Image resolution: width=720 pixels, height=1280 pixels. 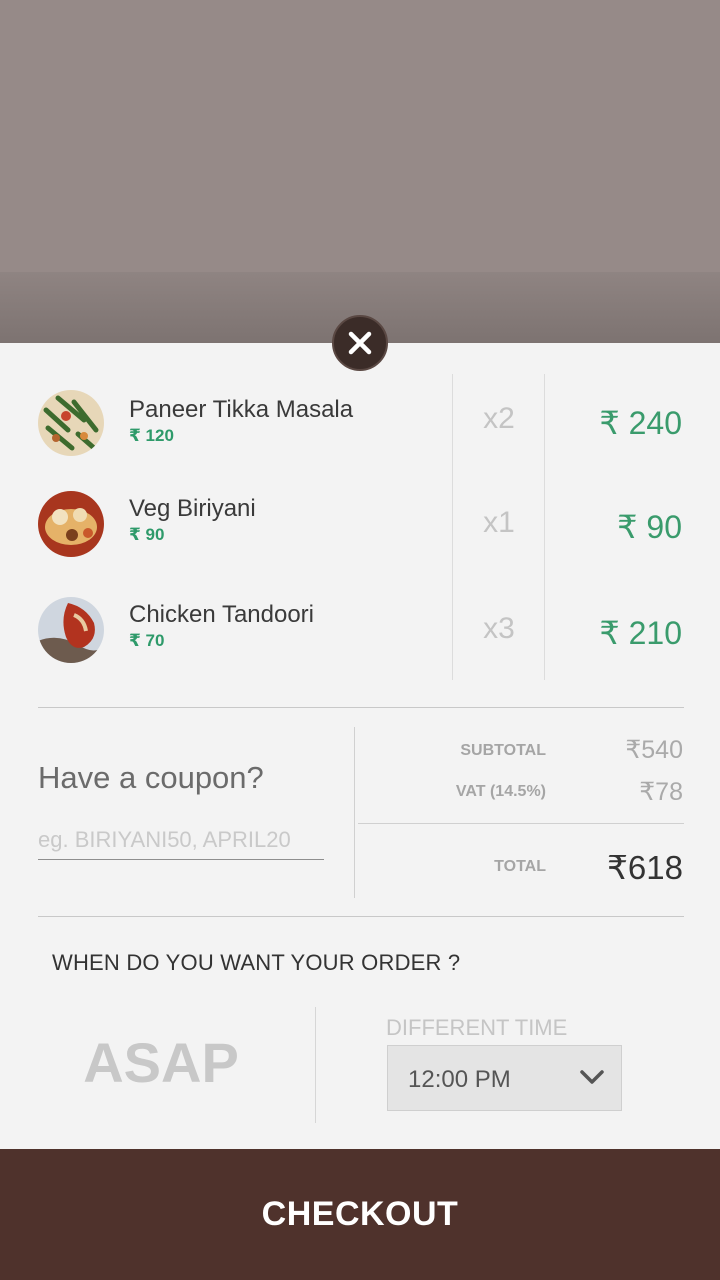 What do you see at coordinates (256, 962) in the screenshot?
I see `order-time-question: WHEN DO YOU WANT YOUR ORDER ?` at bounding box center [256, 962].